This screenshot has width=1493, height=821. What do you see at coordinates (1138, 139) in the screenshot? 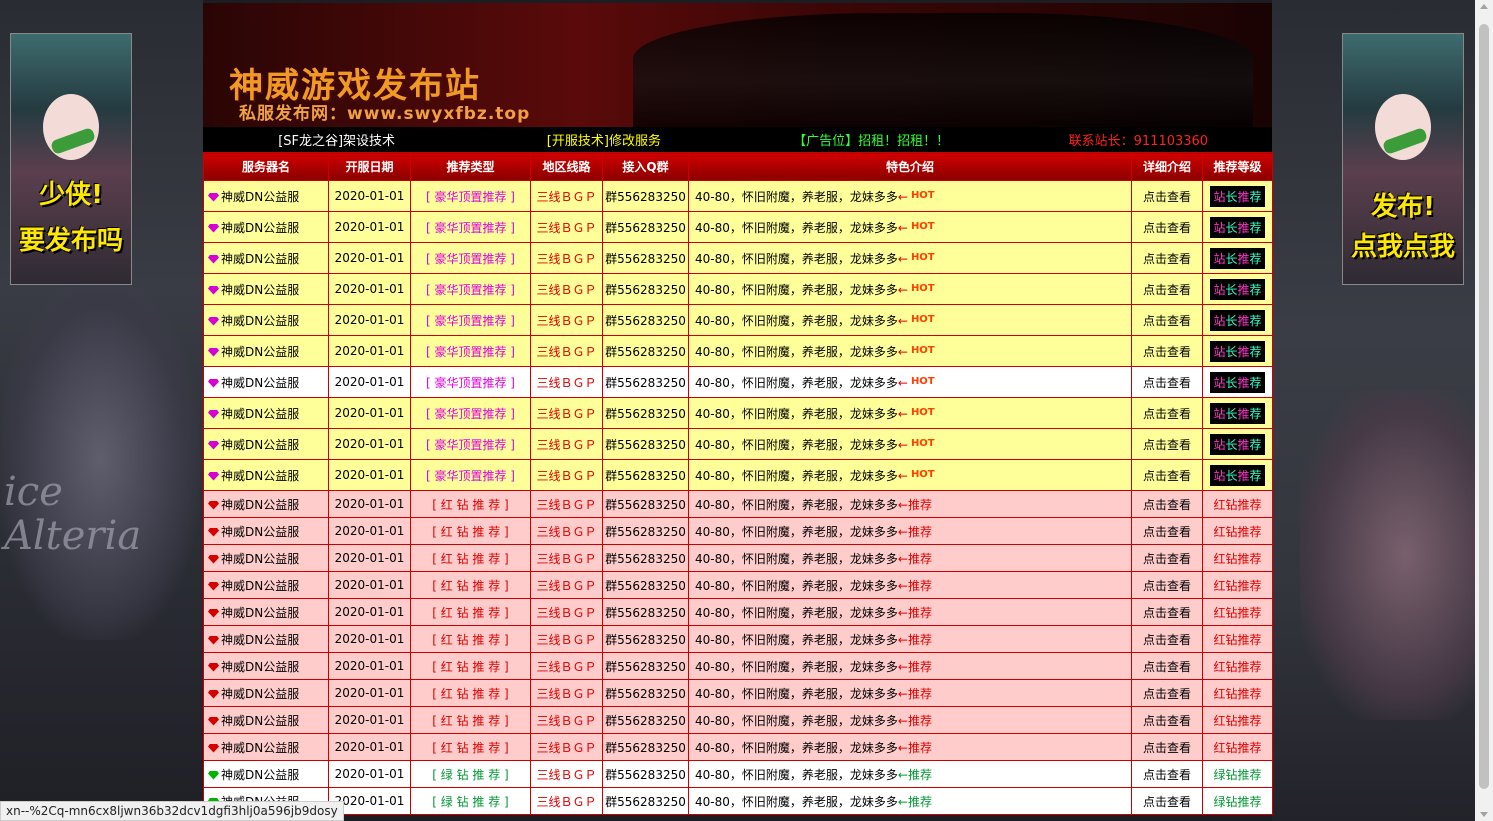
I see `topbar-contact: 联系站长：911103360` at bounding box center [1138, 139].